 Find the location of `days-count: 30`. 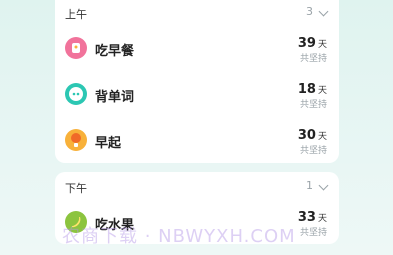

days-count: 30 is located at coordinates (306, 135).